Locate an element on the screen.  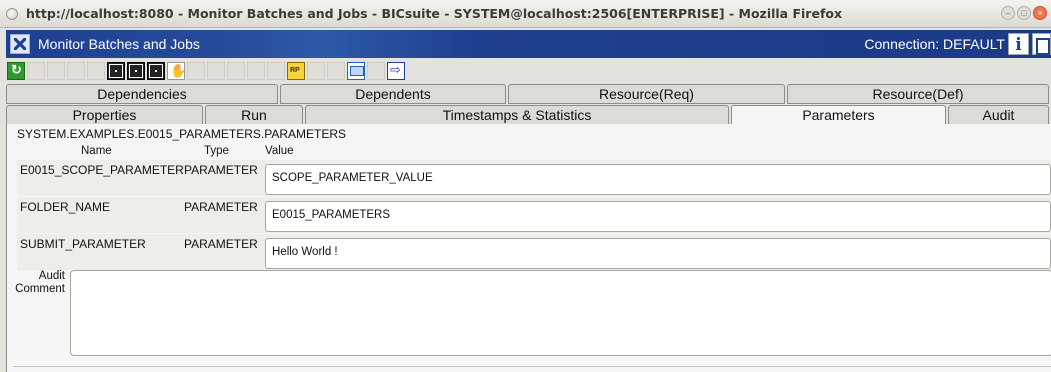
connection-label: Connection: DEFAULT is located at coordinates (934, 44).